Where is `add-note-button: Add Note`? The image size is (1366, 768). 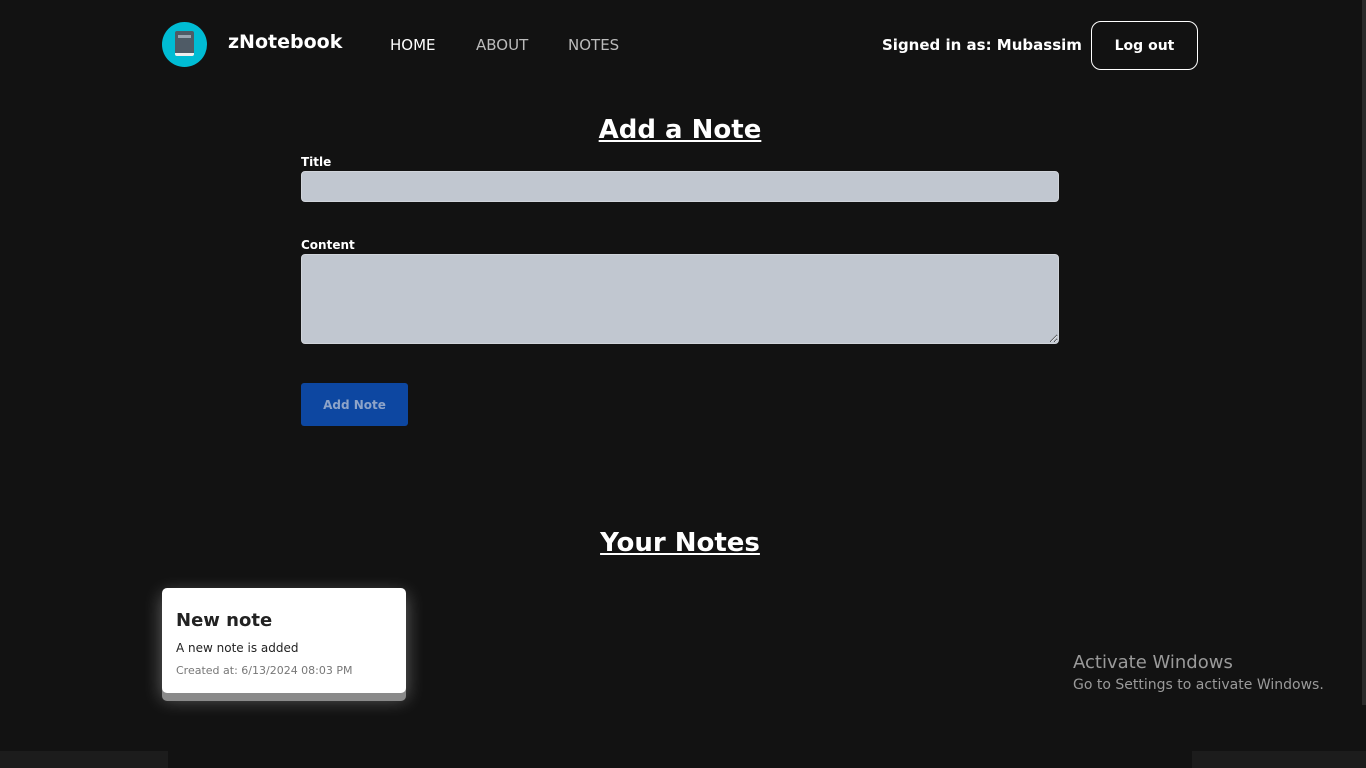
add-note-button: Add Note is located at coordinates (354, 404).